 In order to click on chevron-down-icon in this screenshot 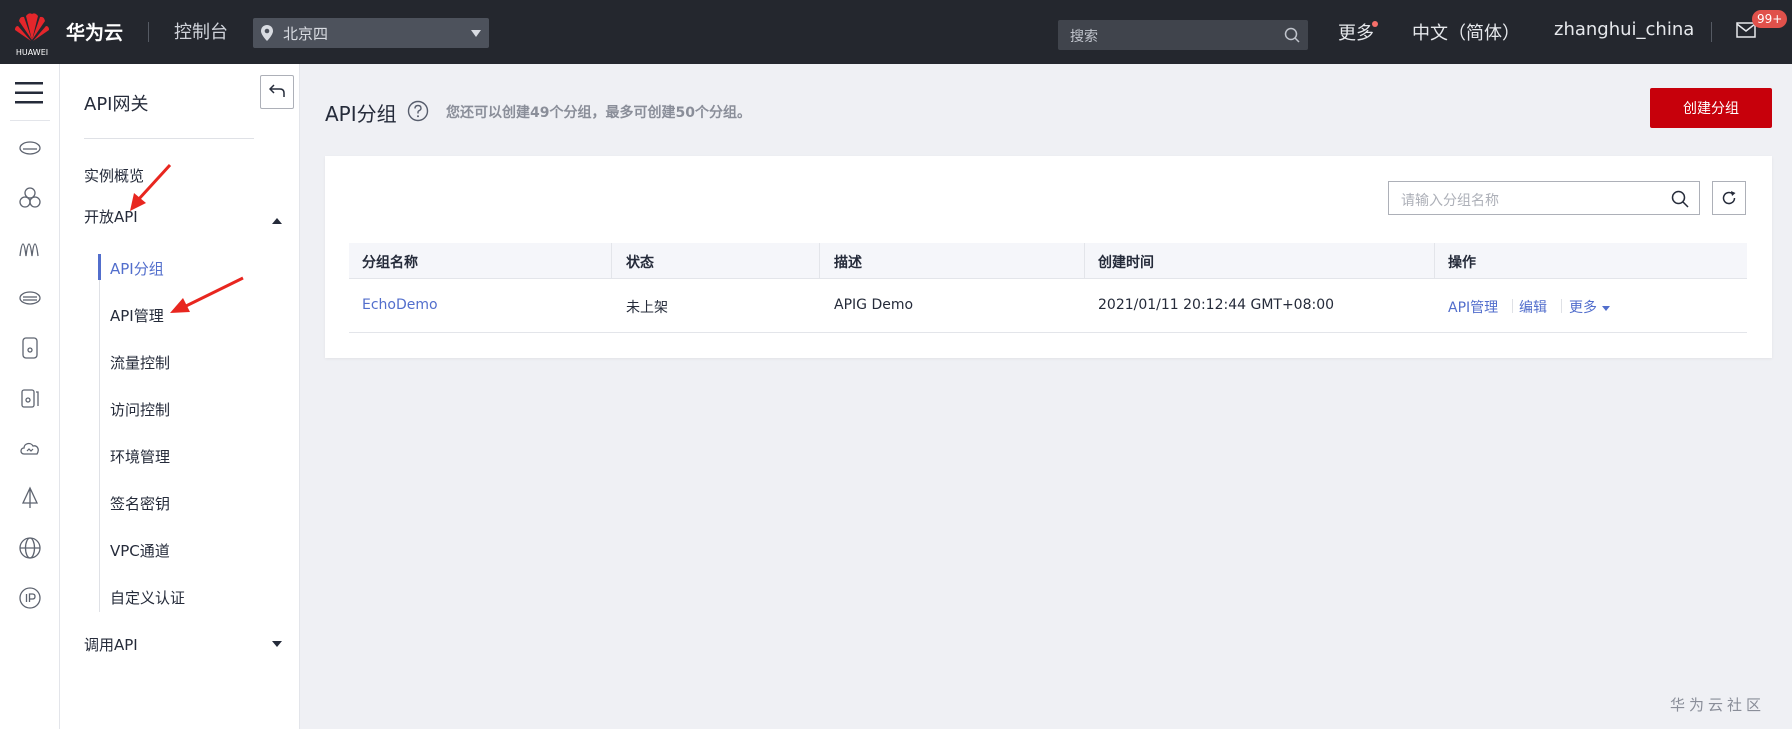, I will do `click(1606, 308)`.